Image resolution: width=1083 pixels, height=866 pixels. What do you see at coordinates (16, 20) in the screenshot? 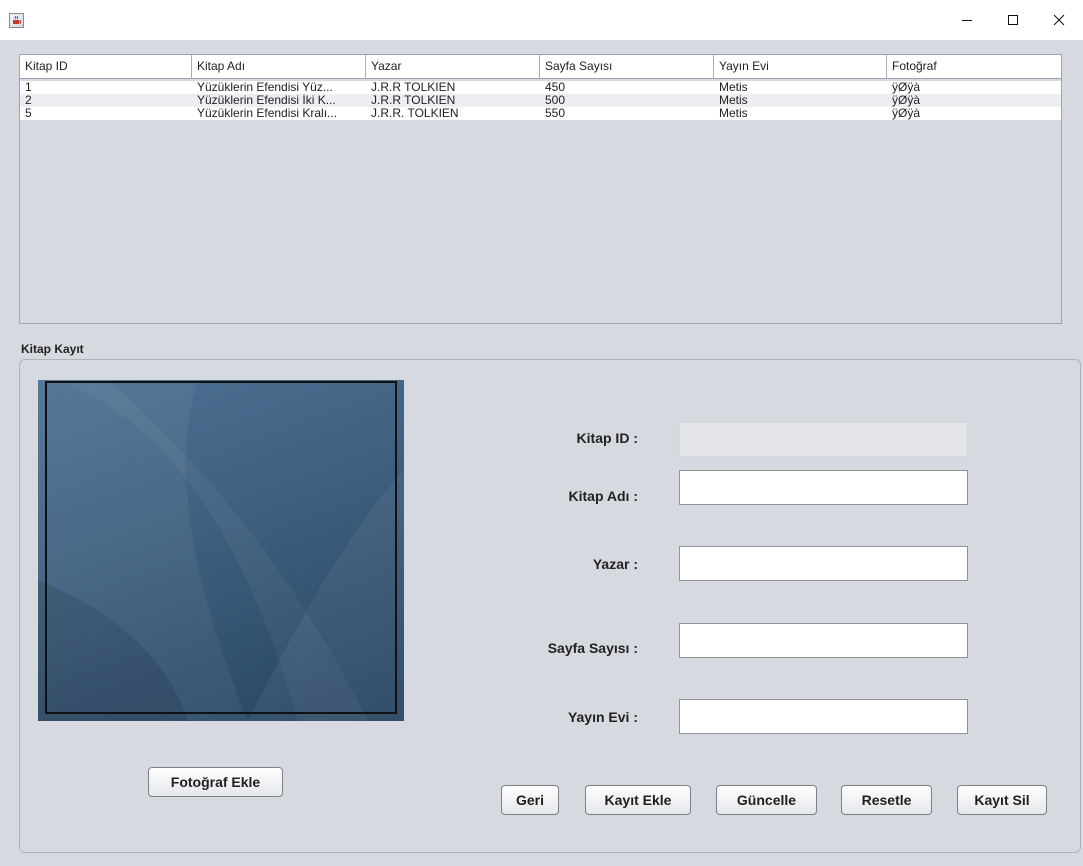
I see `java-coffee-icon` at bounding box center [16, 20].